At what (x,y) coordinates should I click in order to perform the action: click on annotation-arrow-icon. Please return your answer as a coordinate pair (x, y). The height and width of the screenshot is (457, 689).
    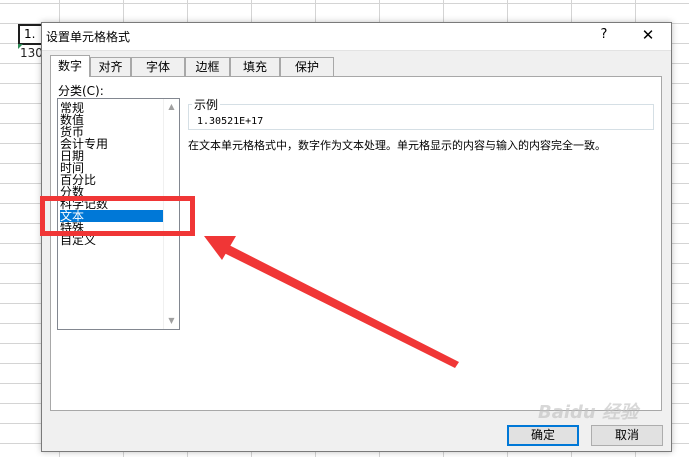
    Looking at the image, I should click on (331, 302).